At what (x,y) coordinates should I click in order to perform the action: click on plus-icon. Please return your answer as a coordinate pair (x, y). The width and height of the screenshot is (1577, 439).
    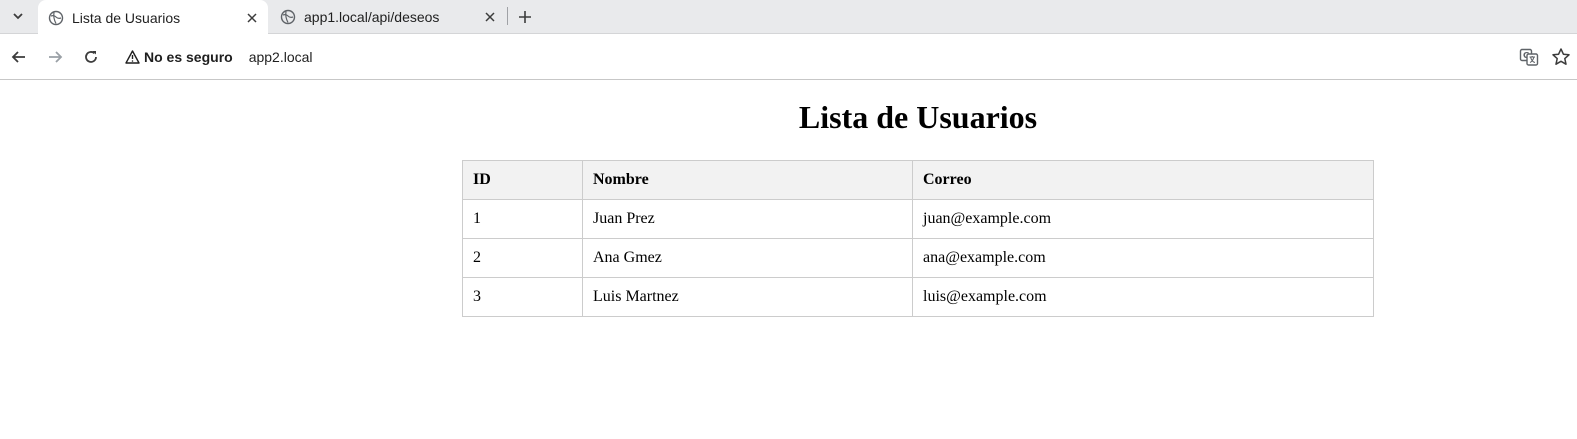
    Looking at the image, I should click on (525, 17).